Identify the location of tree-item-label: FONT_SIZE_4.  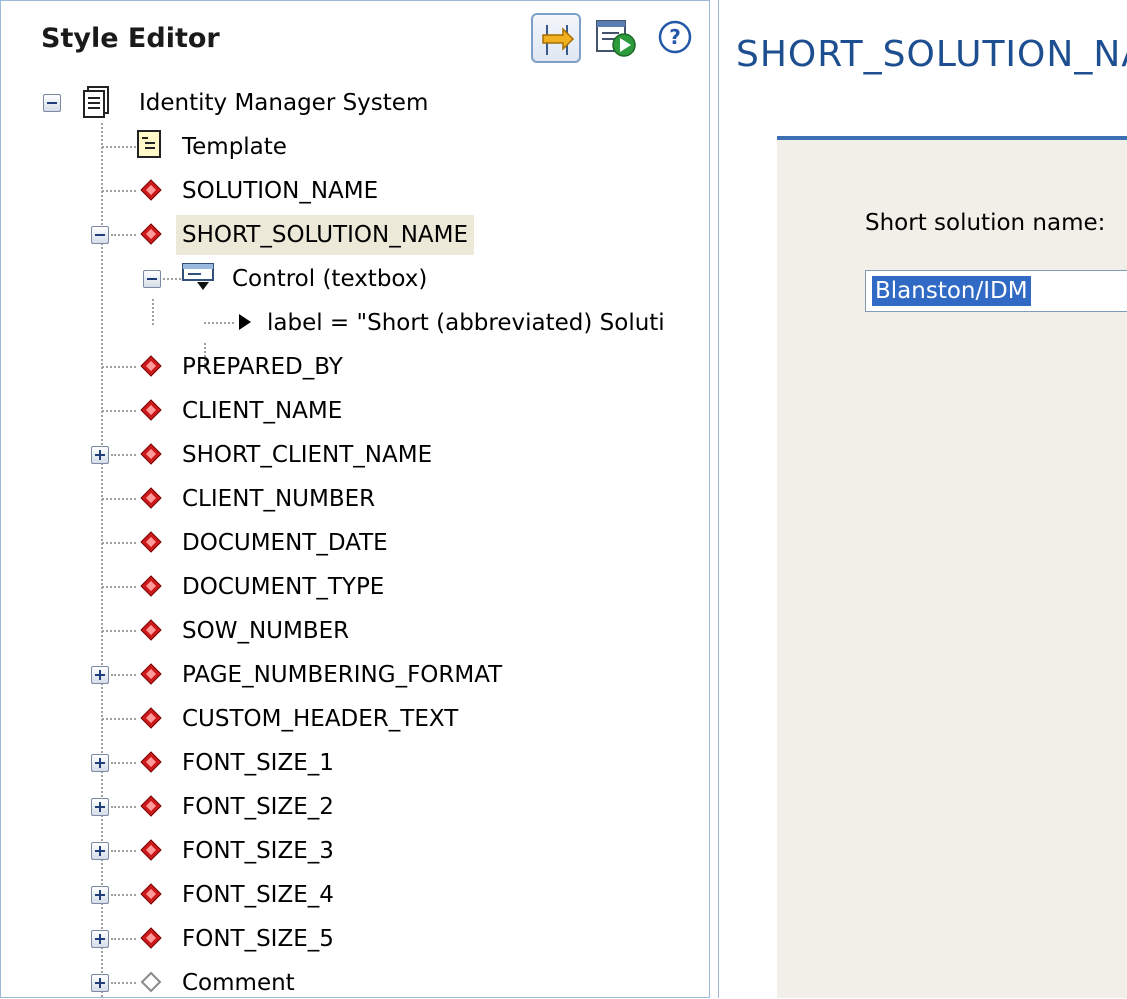
(258, 895).